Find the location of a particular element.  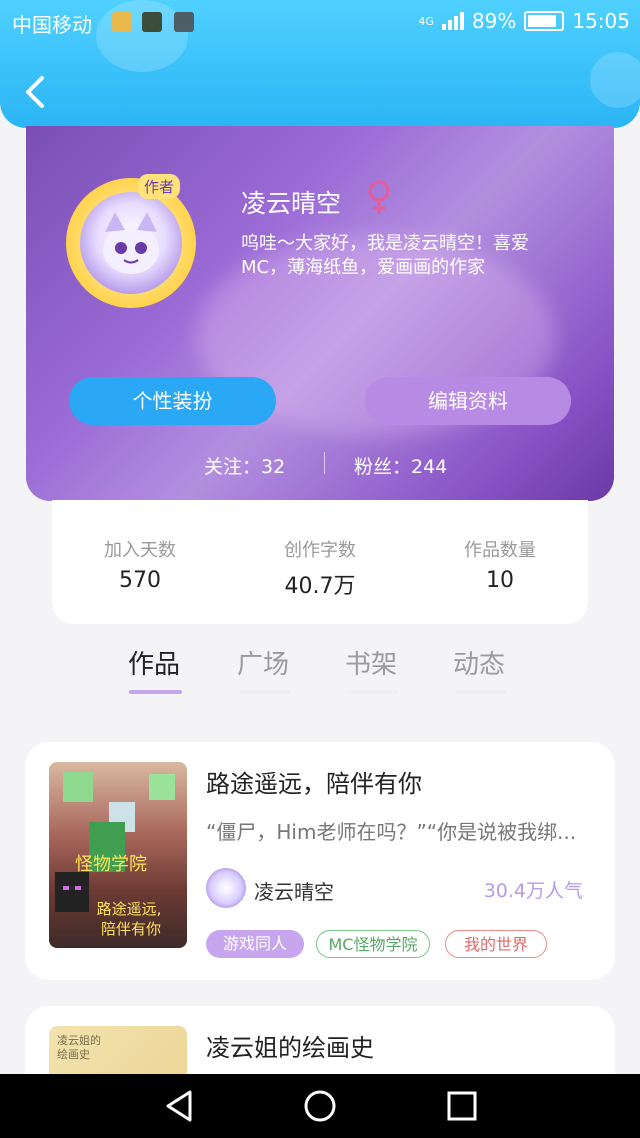

tab-works: 作品 is located at coordinates (154, 662).